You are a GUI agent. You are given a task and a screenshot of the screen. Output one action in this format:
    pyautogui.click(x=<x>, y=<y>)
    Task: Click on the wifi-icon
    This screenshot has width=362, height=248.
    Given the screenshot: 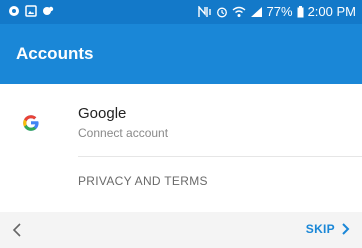 What is the action you would take?
    pyautogui.click(x=238, y=11)
    